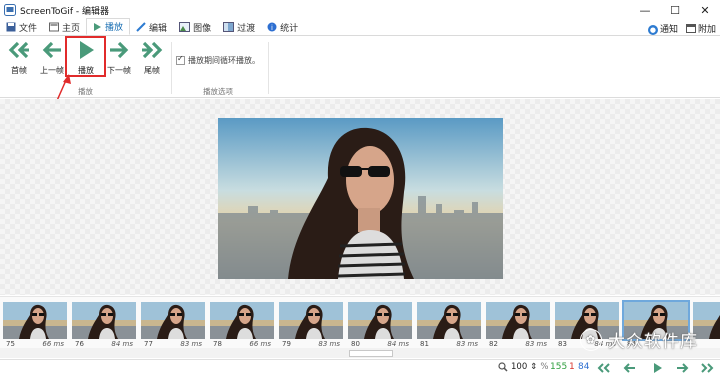 This screenshot has height=375, width=720. What do you see at coordinates (562, 344) in the screenshot?
I see `frame-index: 83` at bounding box center [562, 344].